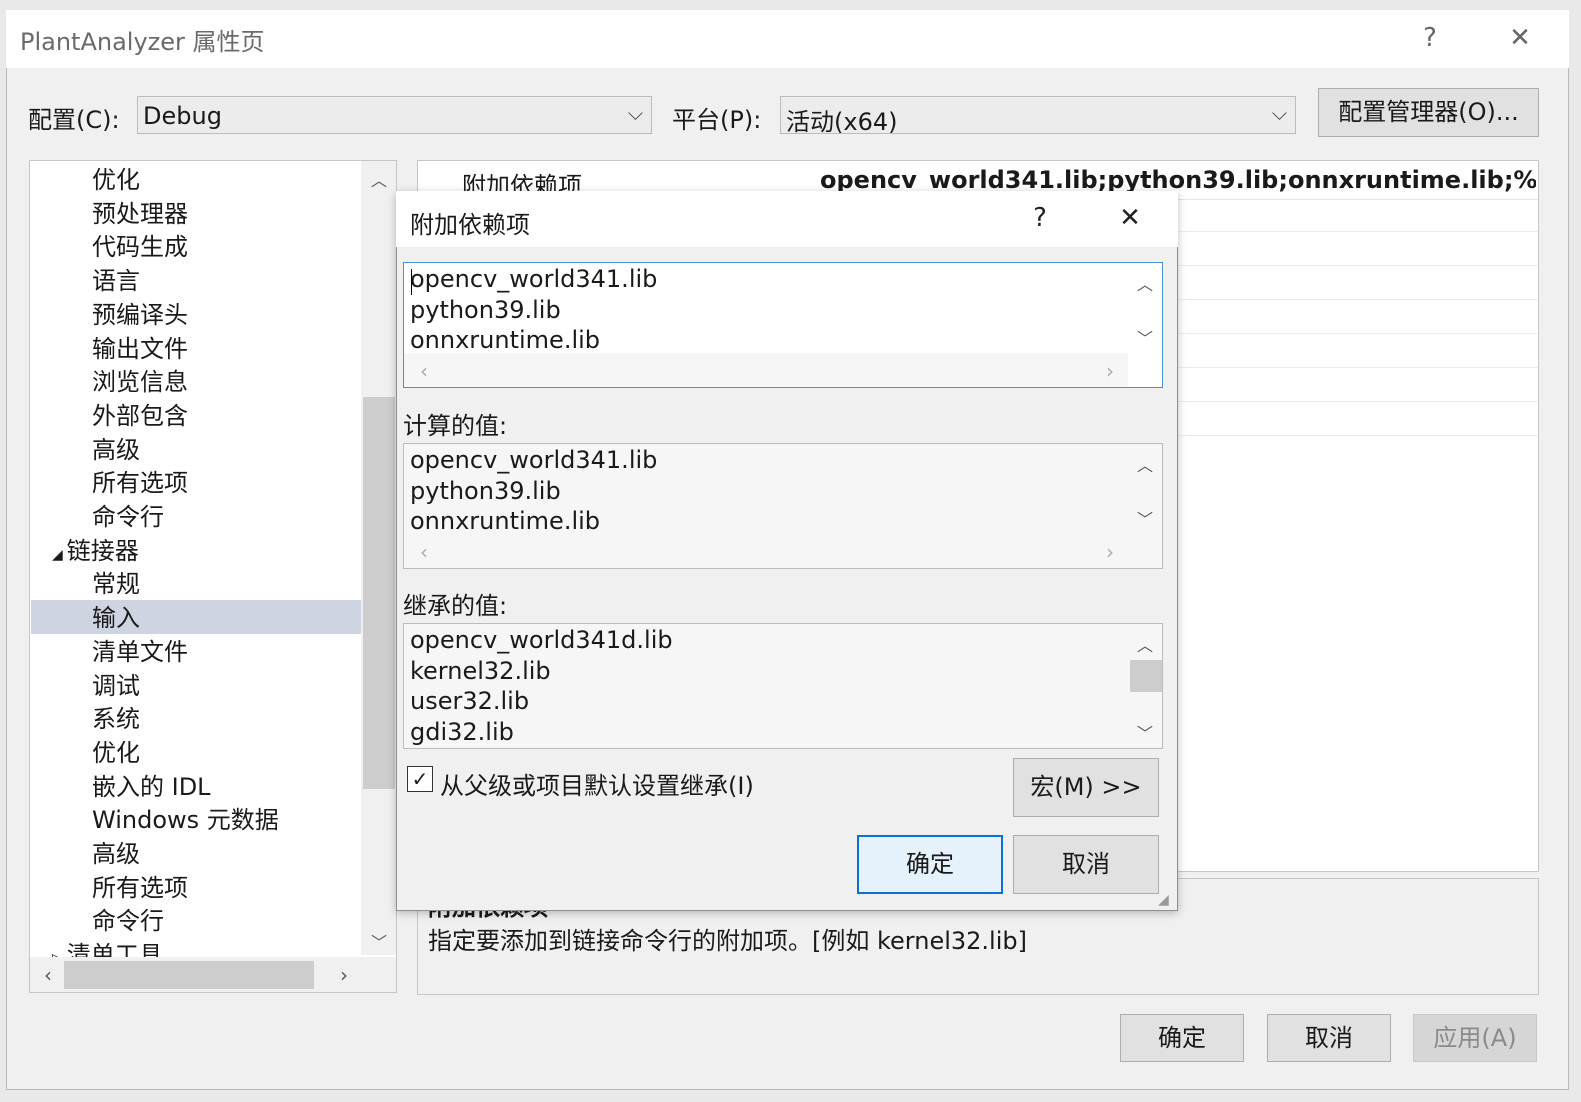  What do you see at coordinates (541, 640) in the screenshot?
I see `list-line: opencv_world341d.lib` at bounding box center [541, 640].